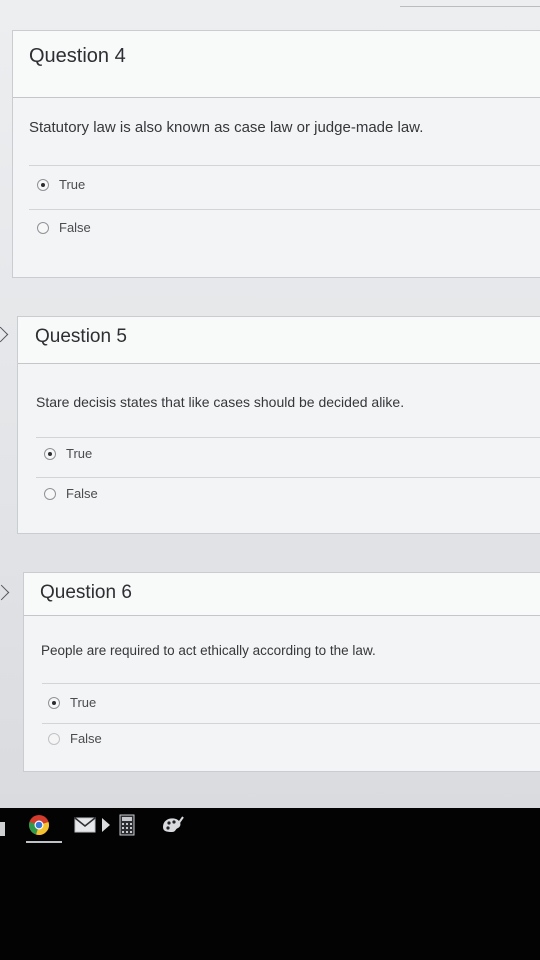 The width and height of the screenshot is (540, 960). Describe the element at coordinates (86, 592) in the screenshot. I see `question-title-6: Question 6` at that location.